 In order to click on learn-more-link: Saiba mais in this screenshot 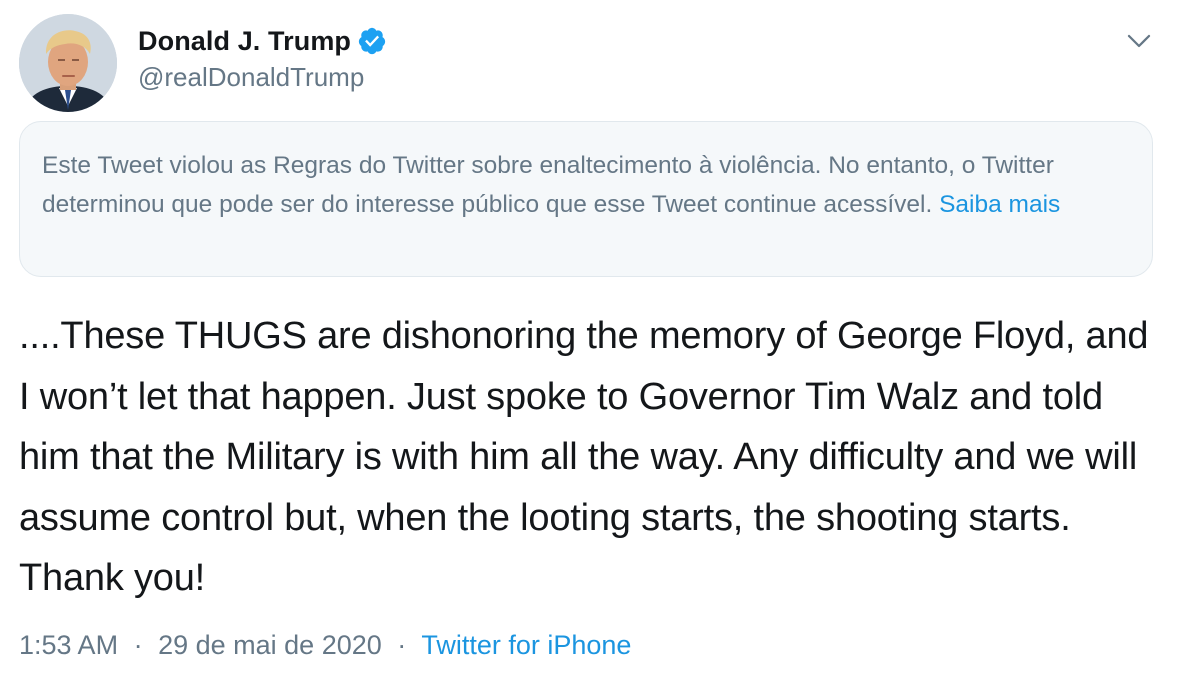, I will do `click(999, 204)`.